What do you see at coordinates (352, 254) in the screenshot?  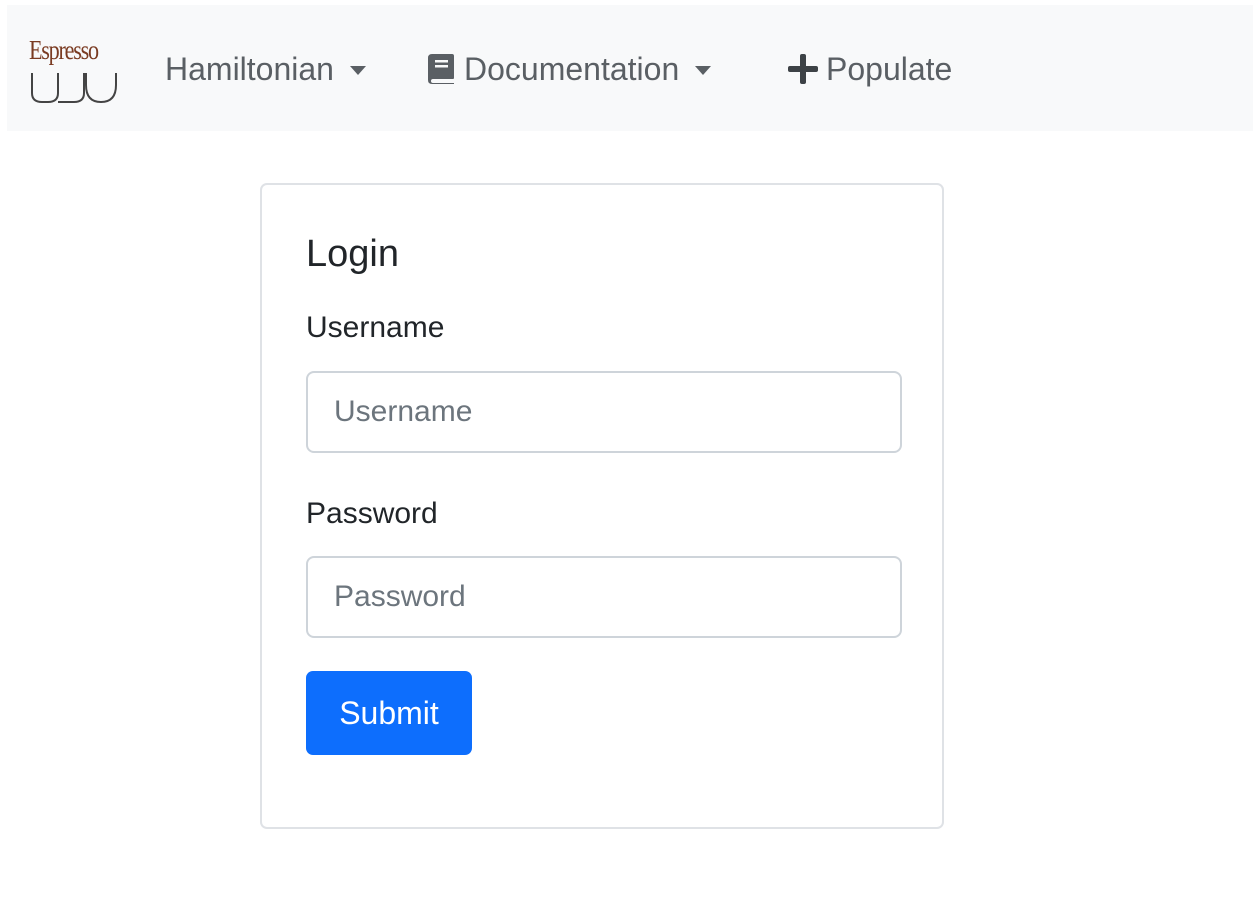 I see `login-title: Login` at bounding box center [352, 254].